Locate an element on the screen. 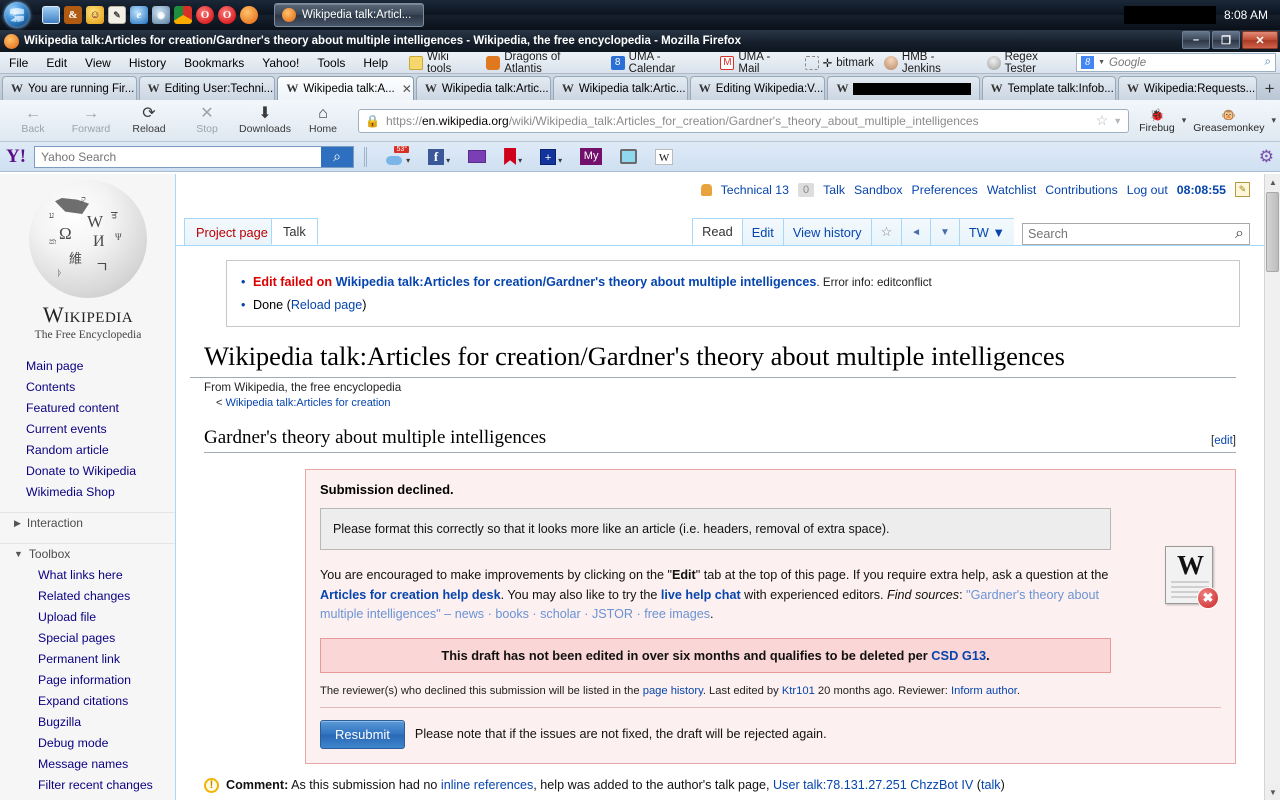 Image resolution: width=1280 pixels, height=800 pixels. menu-edit: Edit is located at coordinates (56, 63).